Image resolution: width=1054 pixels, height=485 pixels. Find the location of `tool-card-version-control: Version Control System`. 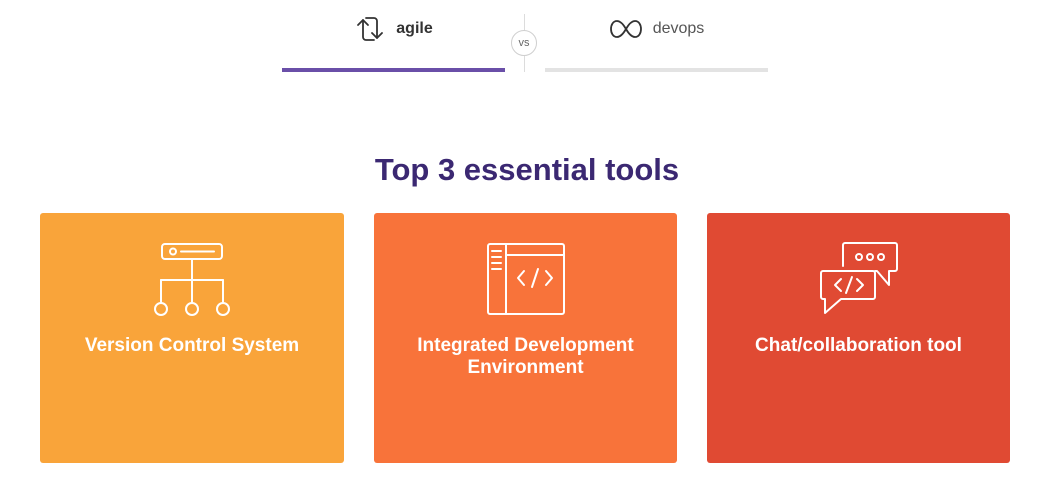

tool-card-version-control: Version Control System is located at coordinates (192, 338).